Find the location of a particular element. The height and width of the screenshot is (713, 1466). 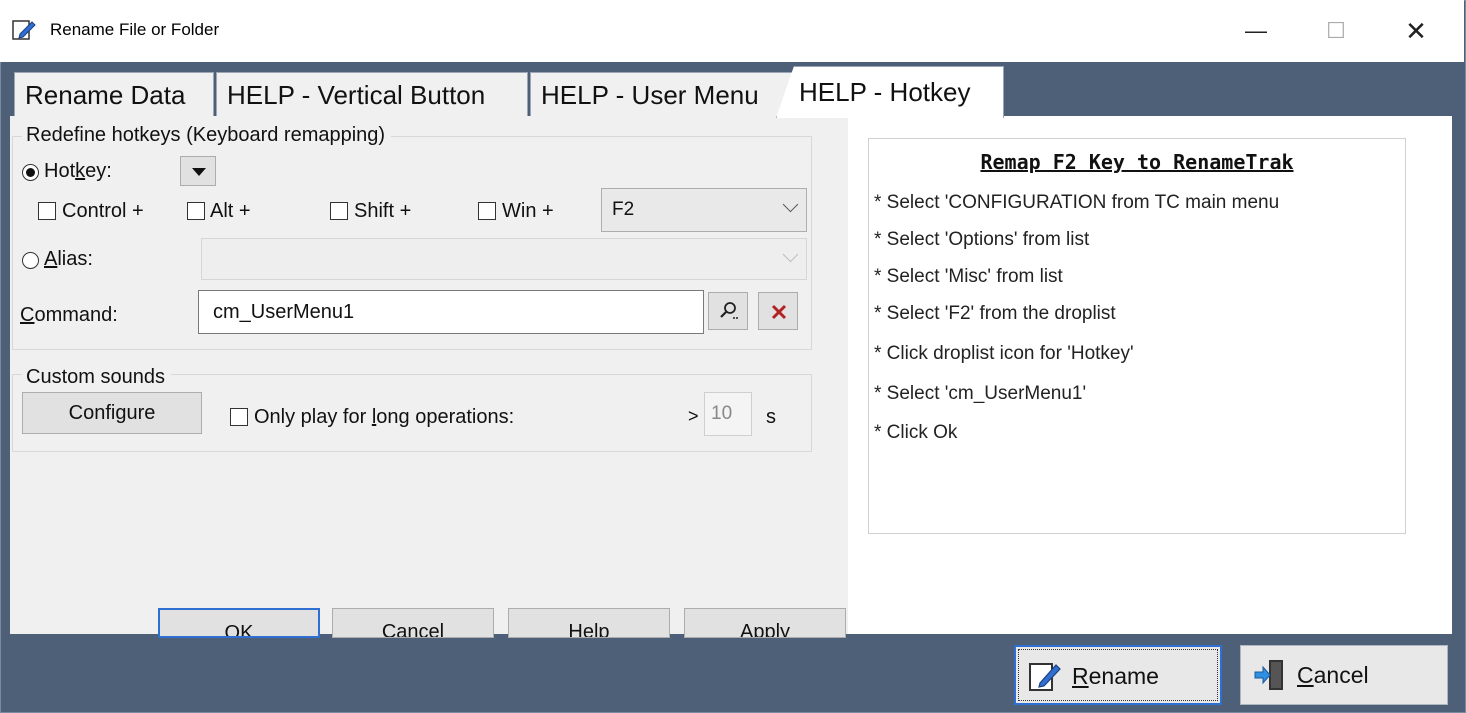

rename-button-label: Rename is located at coordinates (1115, 676).